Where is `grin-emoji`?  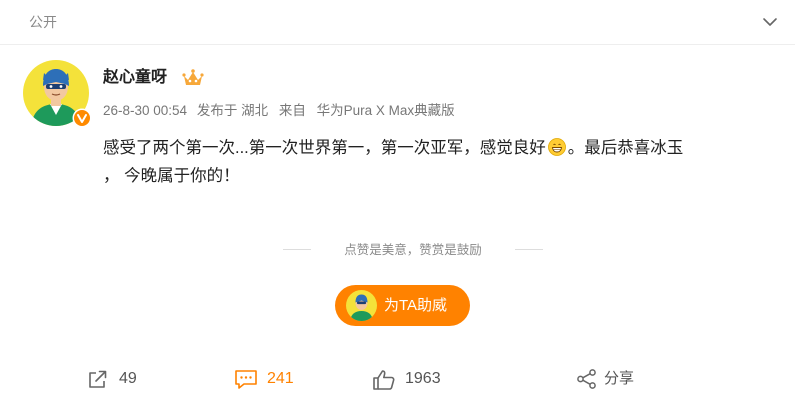
grin-emoji is located at coordinates (556, 147).